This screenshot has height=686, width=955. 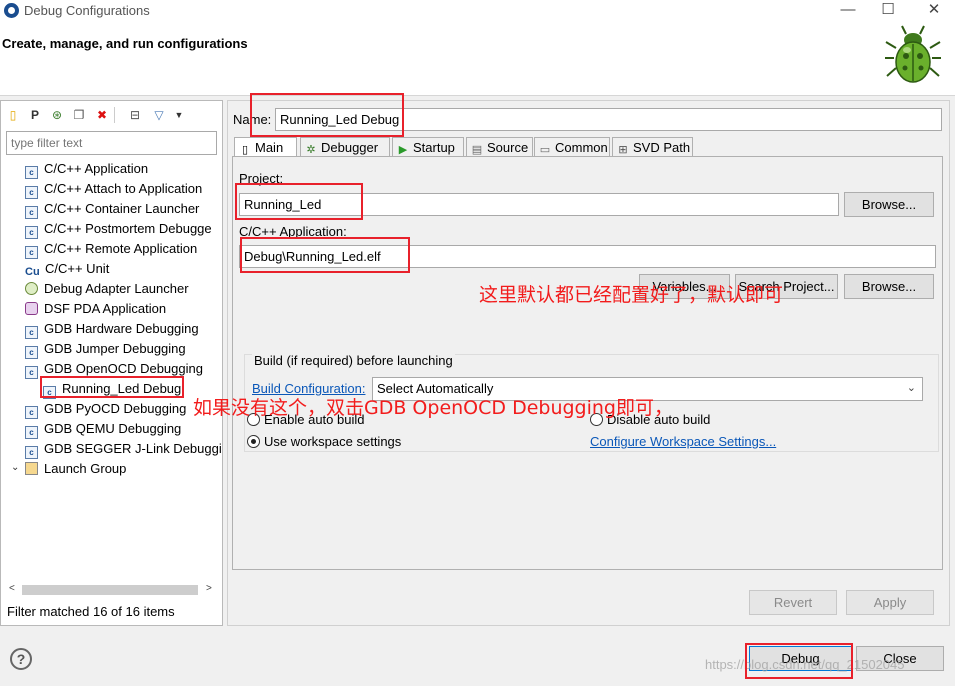 I want to click on scroll-left-icon: <, so click(x=12, y=588).